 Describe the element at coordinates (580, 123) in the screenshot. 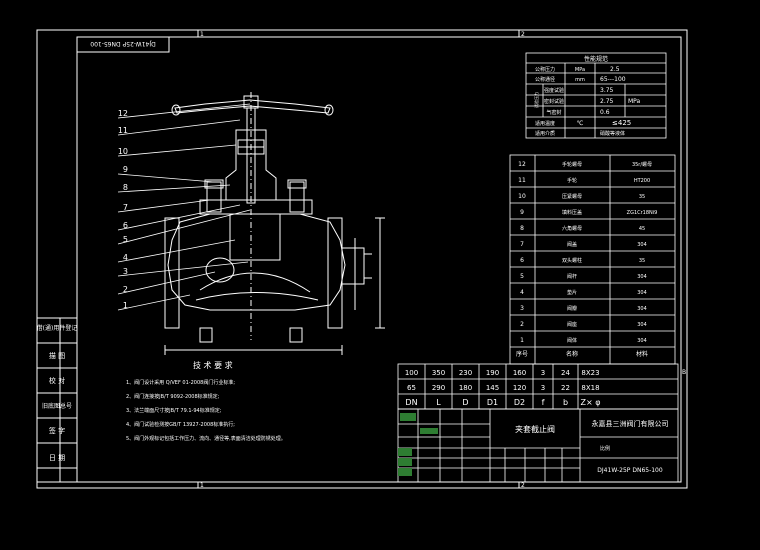

I see `perf-row-5-unit: ℃` at that location.